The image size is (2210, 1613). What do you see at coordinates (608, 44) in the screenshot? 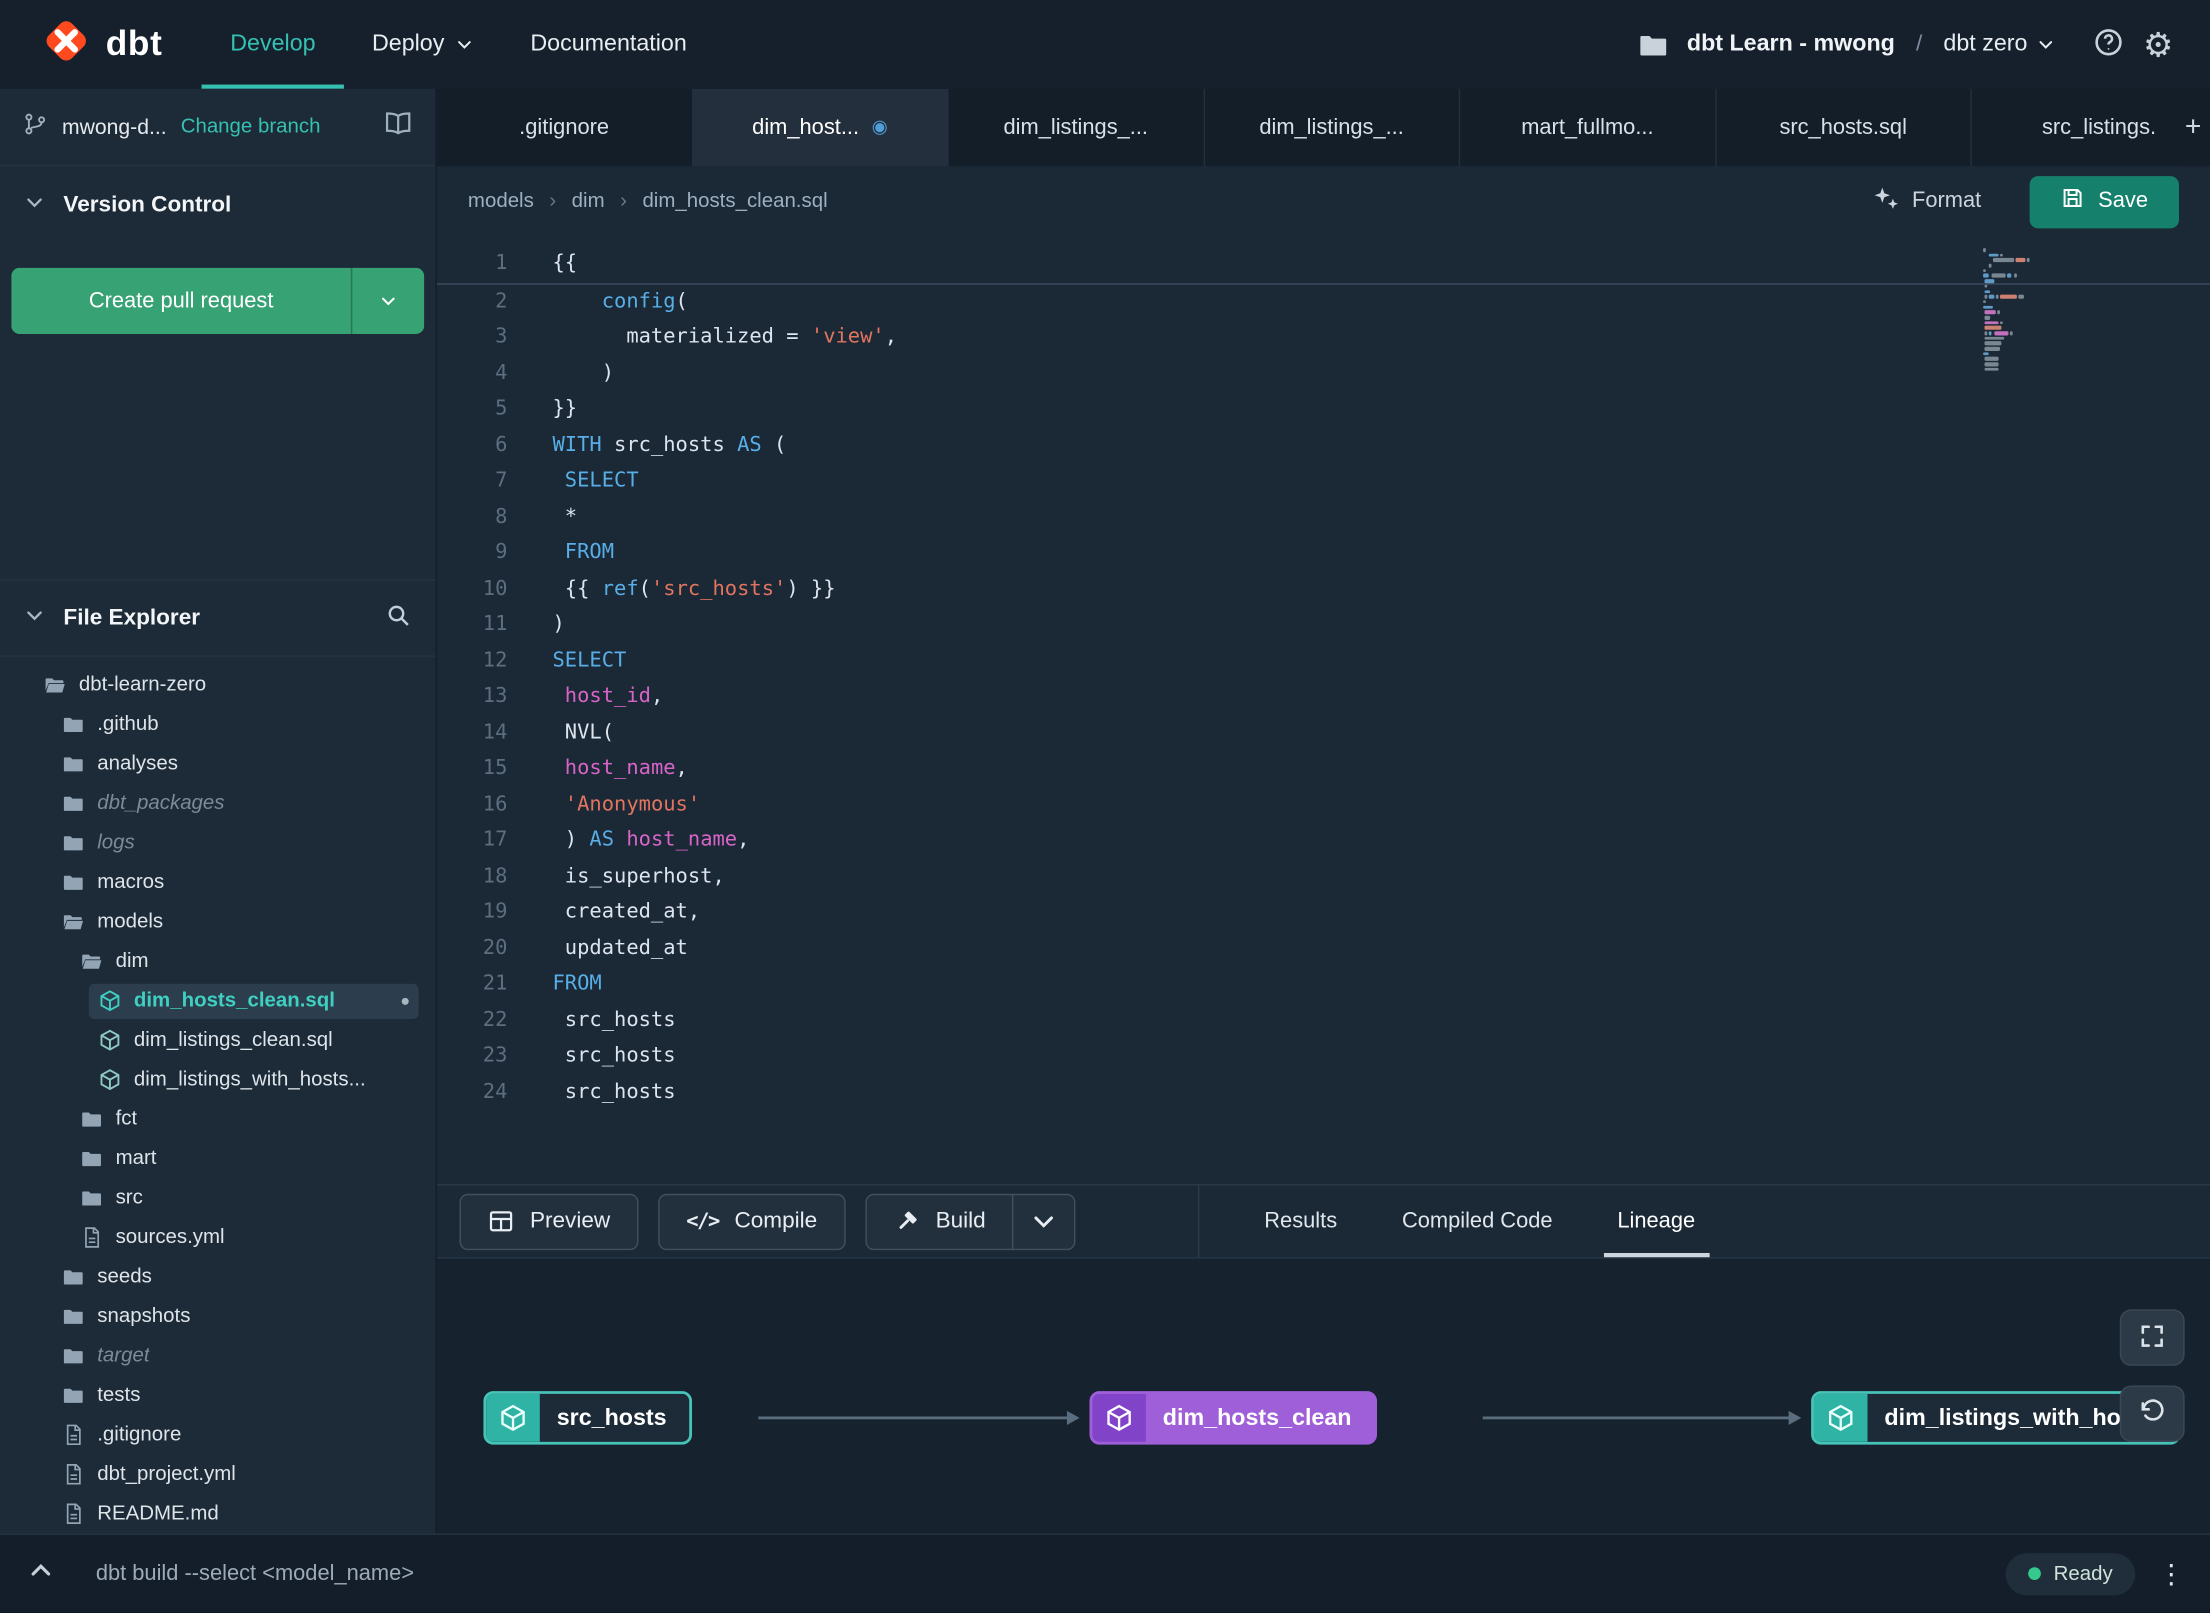
I see `nav-item-documentation: Documentation` at bounding box center [608, 44].